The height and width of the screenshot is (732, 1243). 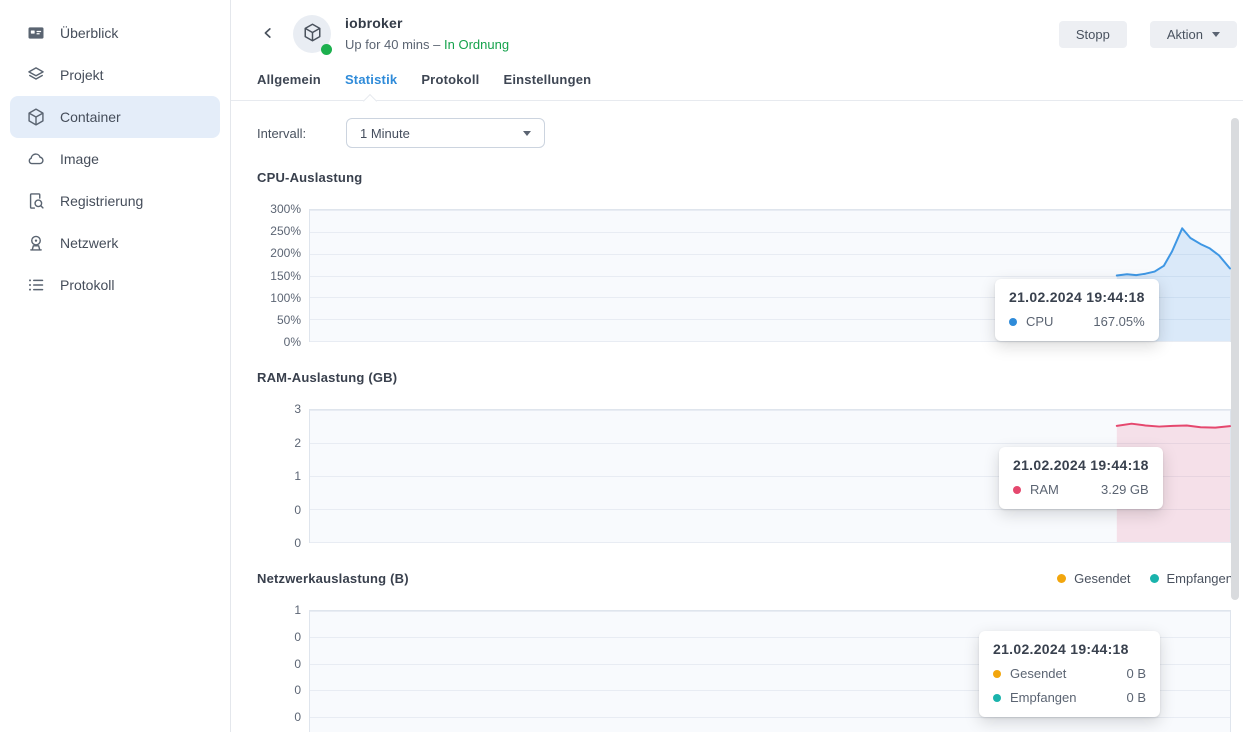 I want to click on project-layers-icon, so click(x=36, y=75).